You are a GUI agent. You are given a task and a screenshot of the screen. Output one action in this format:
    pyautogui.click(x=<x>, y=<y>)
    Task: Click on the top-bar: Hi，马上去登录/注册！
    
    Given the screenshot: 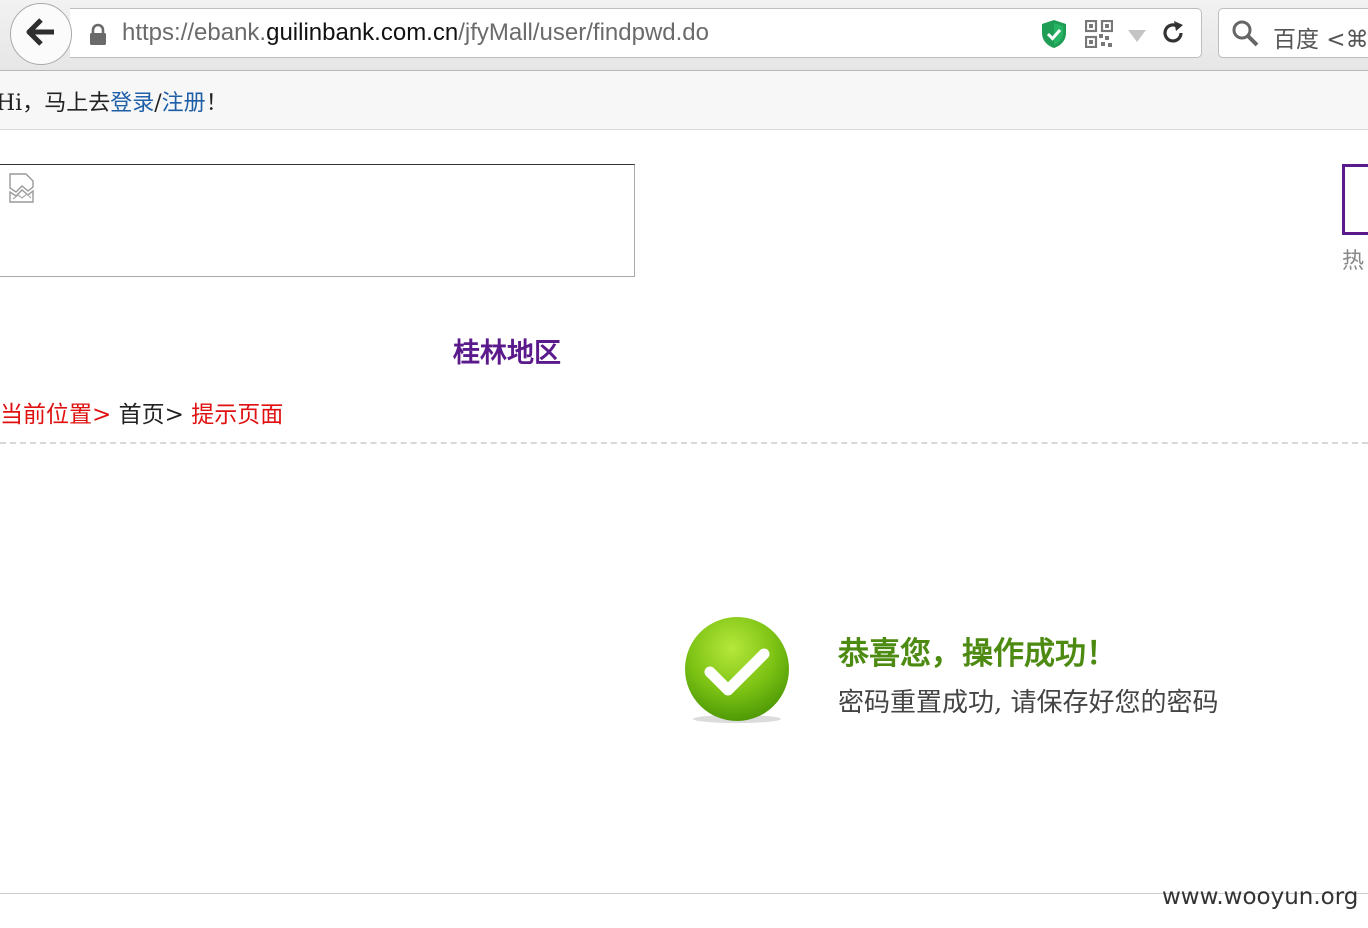 What is the action you would take?
    pyautogui.click(x=684, y=100)
    